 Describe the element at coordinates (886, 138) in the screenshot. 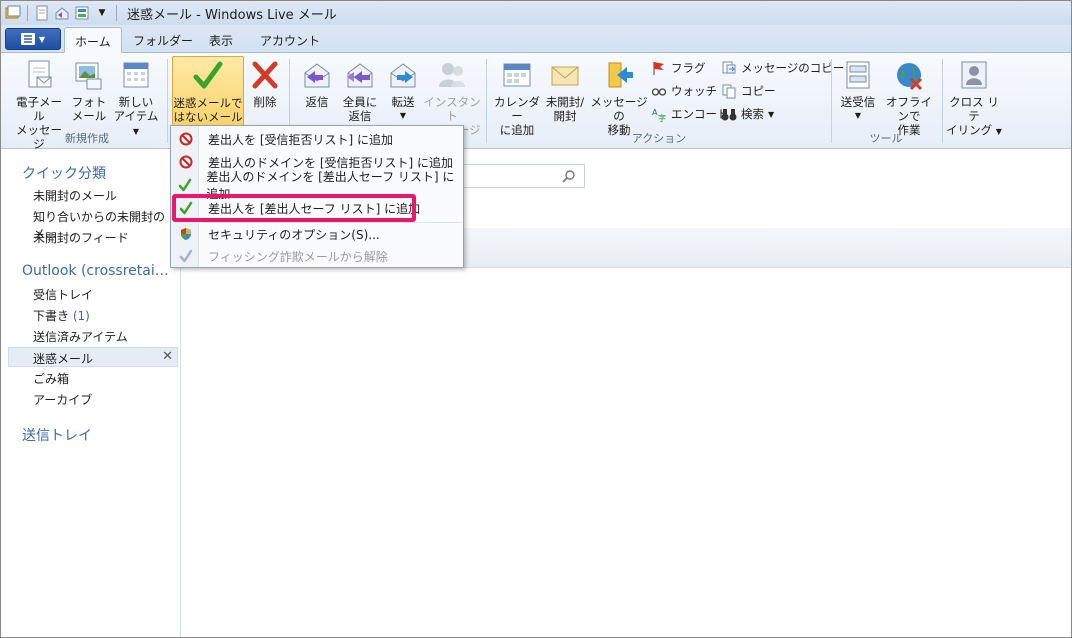

I see `group-label-tools: ツール` at that location.